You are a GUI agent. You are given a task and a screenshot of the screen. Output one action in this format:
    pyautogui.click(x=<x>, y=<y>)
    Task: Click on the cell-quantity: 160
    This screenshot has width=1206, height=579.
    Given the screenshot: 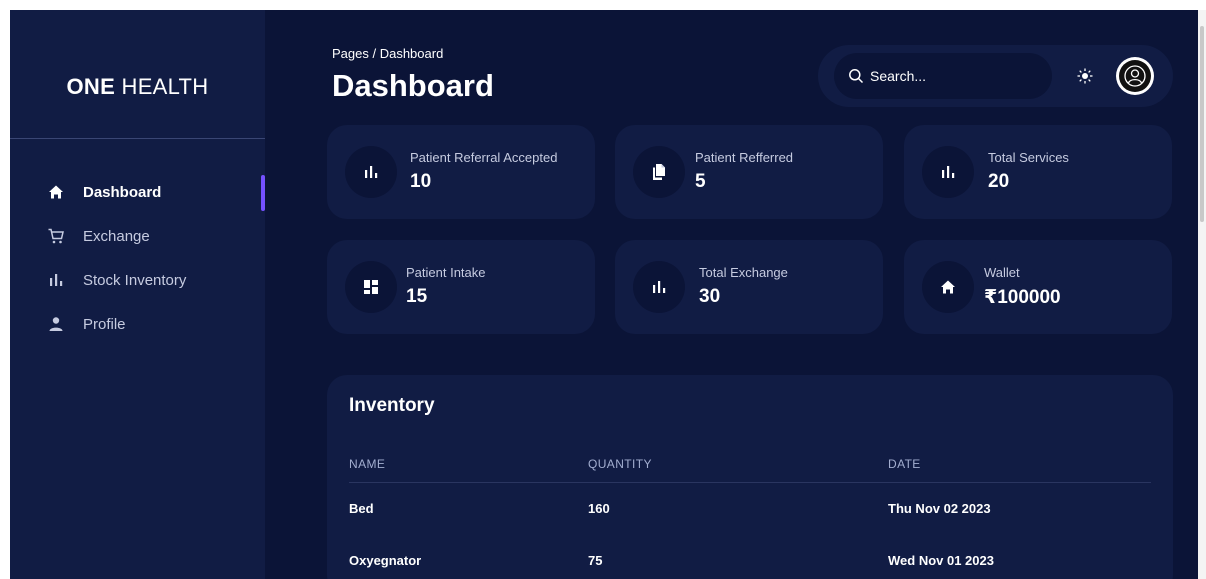 What is the action you would take?
    pyautogui.click(x=599, y=508)
    